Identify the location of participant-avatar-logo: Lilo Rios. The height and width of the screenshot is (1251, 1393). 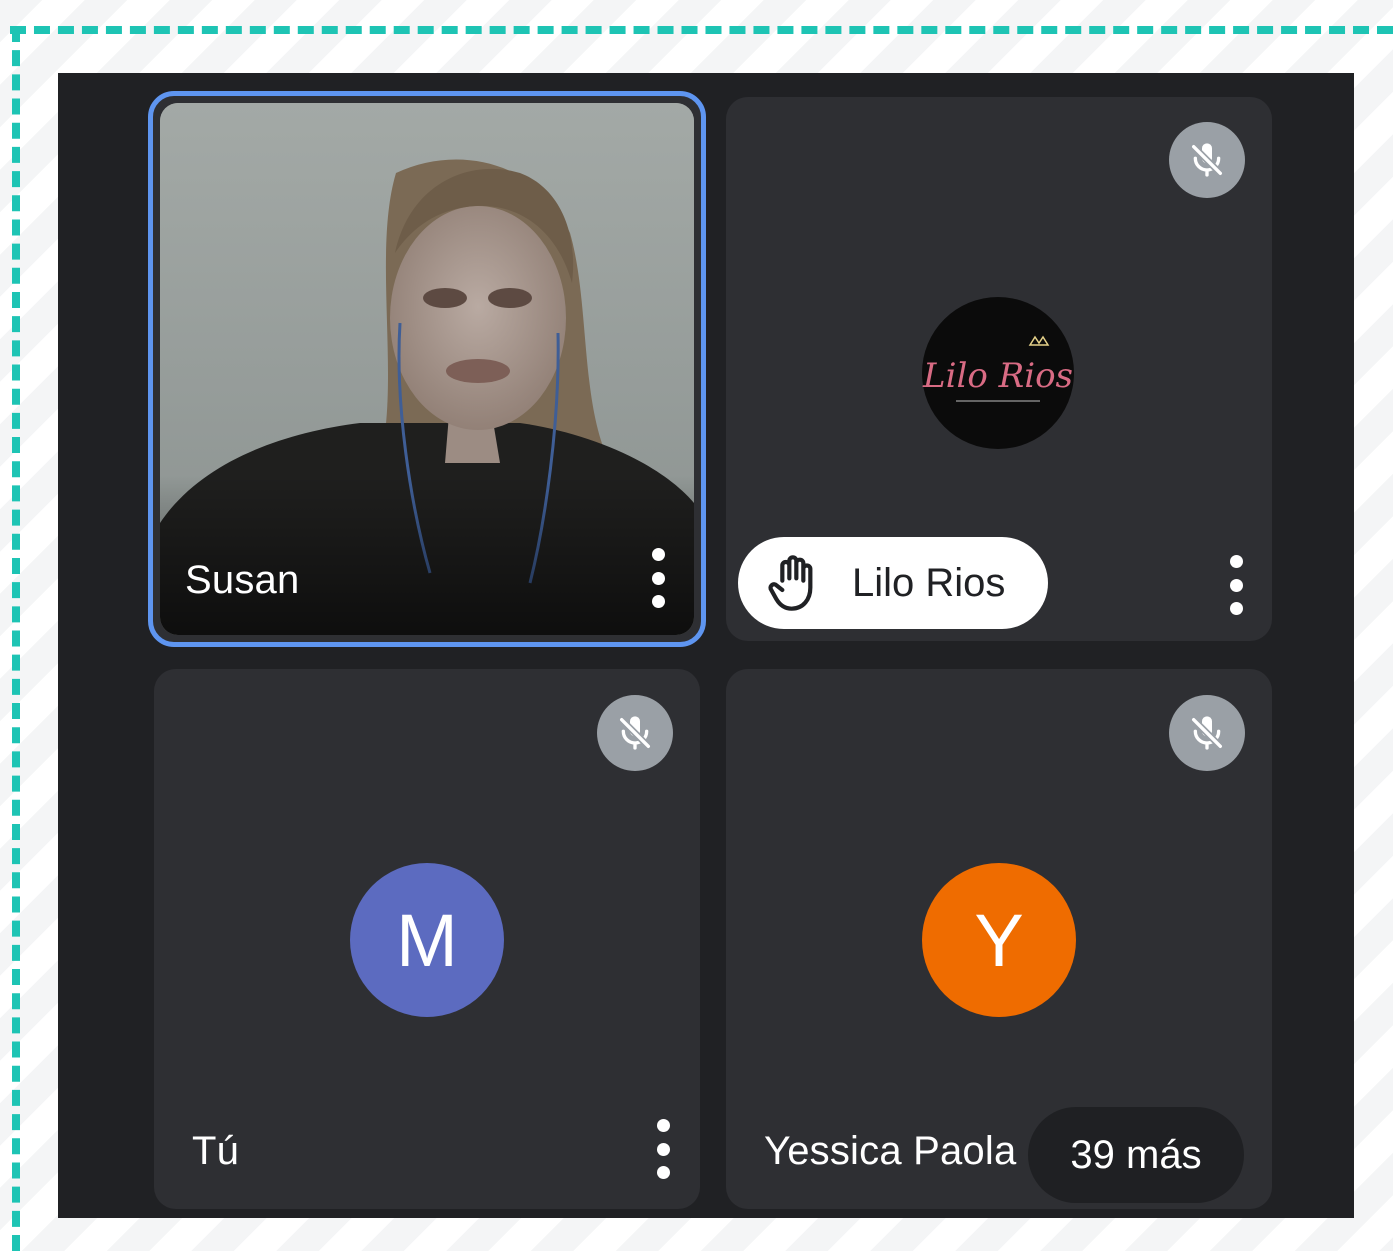
(998, 373).